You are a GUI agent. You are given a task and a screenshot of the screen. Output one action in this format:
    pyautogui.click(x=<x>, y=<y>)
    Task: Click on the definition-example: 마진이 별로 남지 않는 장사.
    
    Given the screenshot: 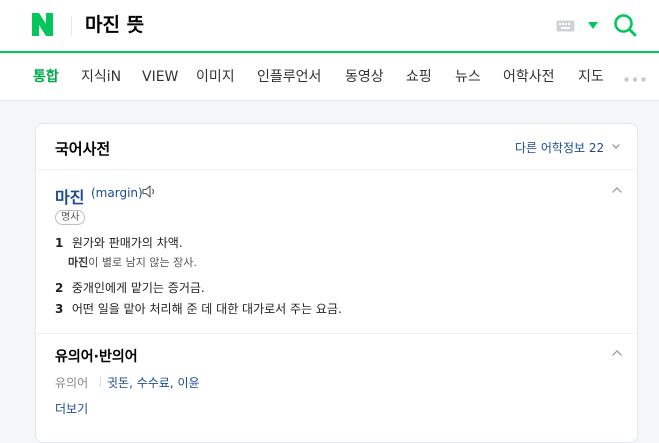 What is the action you would take?
    pyautogui.click(x=132, y=262)
    